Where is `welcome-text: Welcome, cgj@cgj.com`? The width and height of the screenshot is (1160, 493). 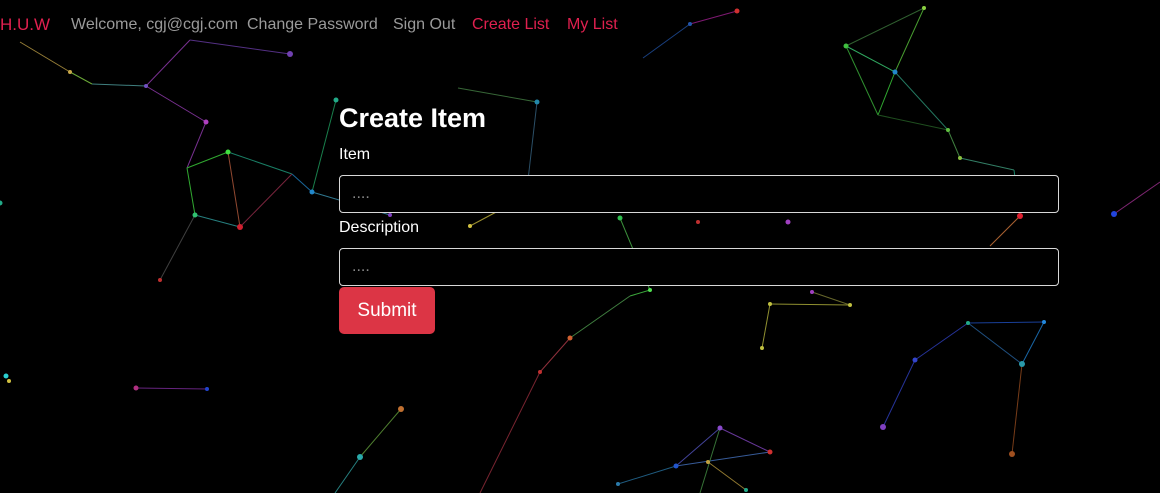
welcome-text: Welcome, cgj@cgj.com is located at coordinates (155, 24).